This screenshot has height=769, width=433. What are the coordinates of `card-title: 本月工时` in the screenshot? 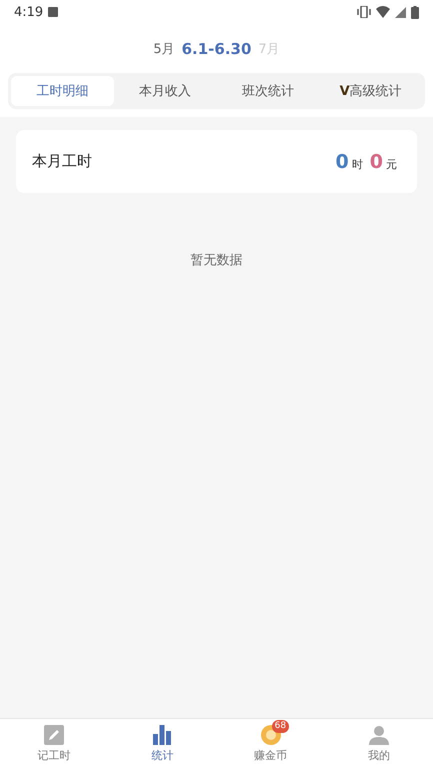 It's located at (62, 161).